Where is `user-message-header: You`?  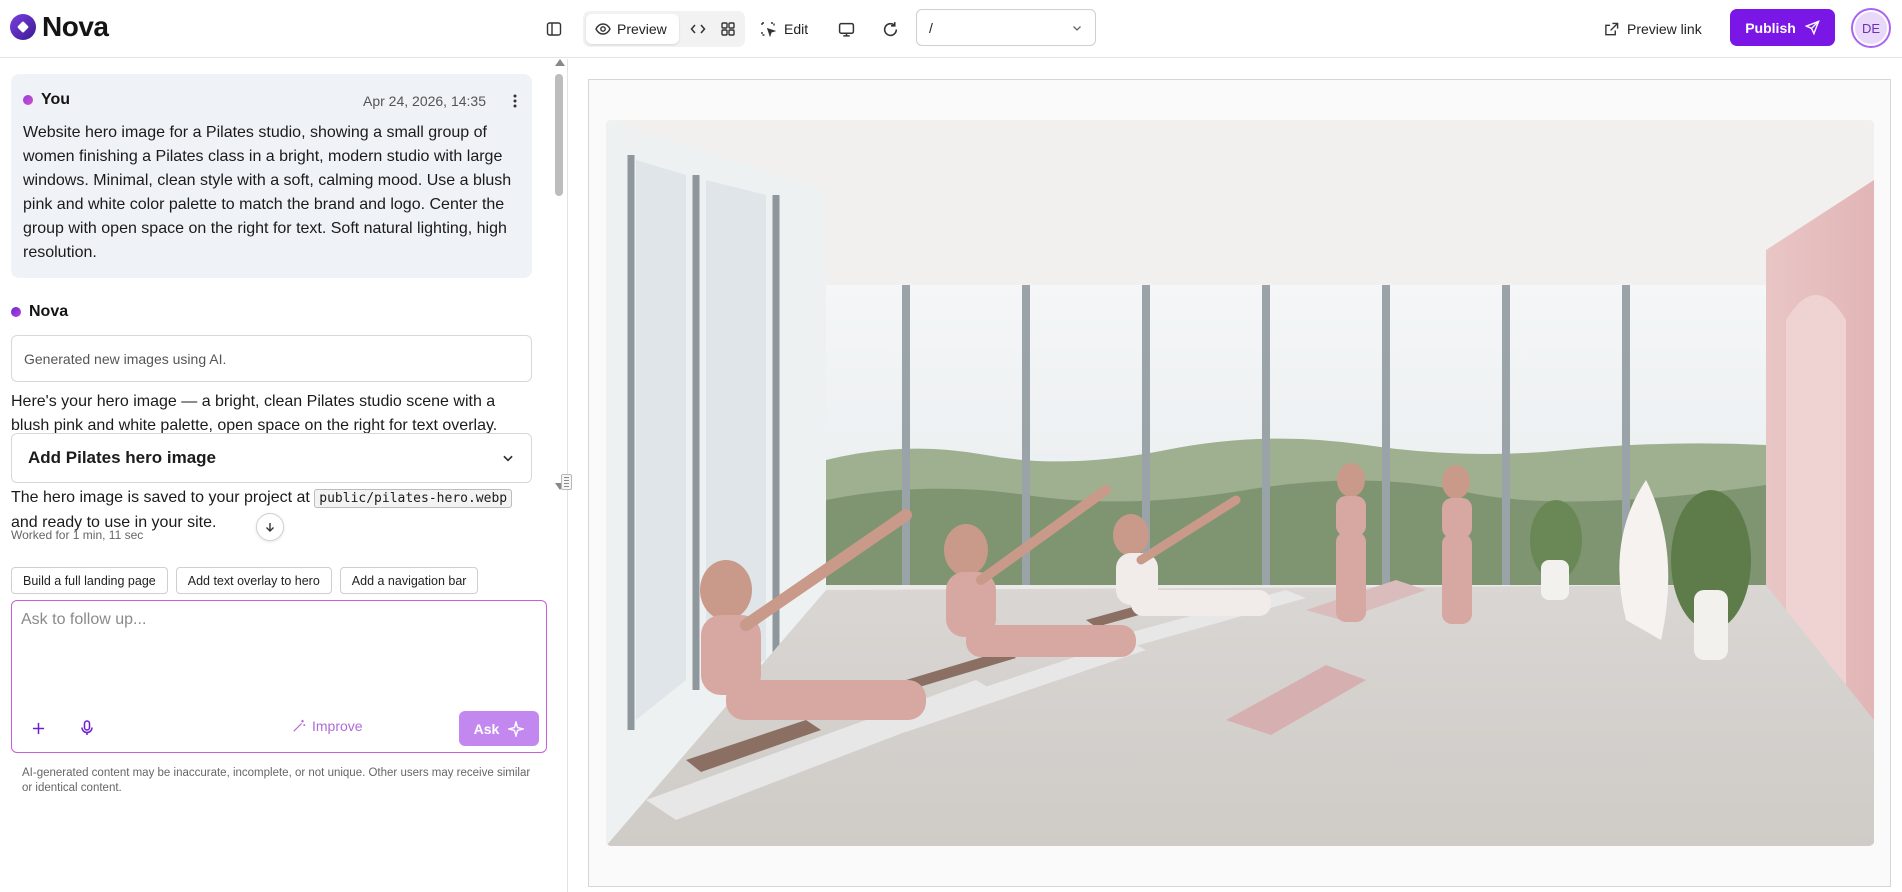
user-message-header: You is located at coordinates (46, 100).